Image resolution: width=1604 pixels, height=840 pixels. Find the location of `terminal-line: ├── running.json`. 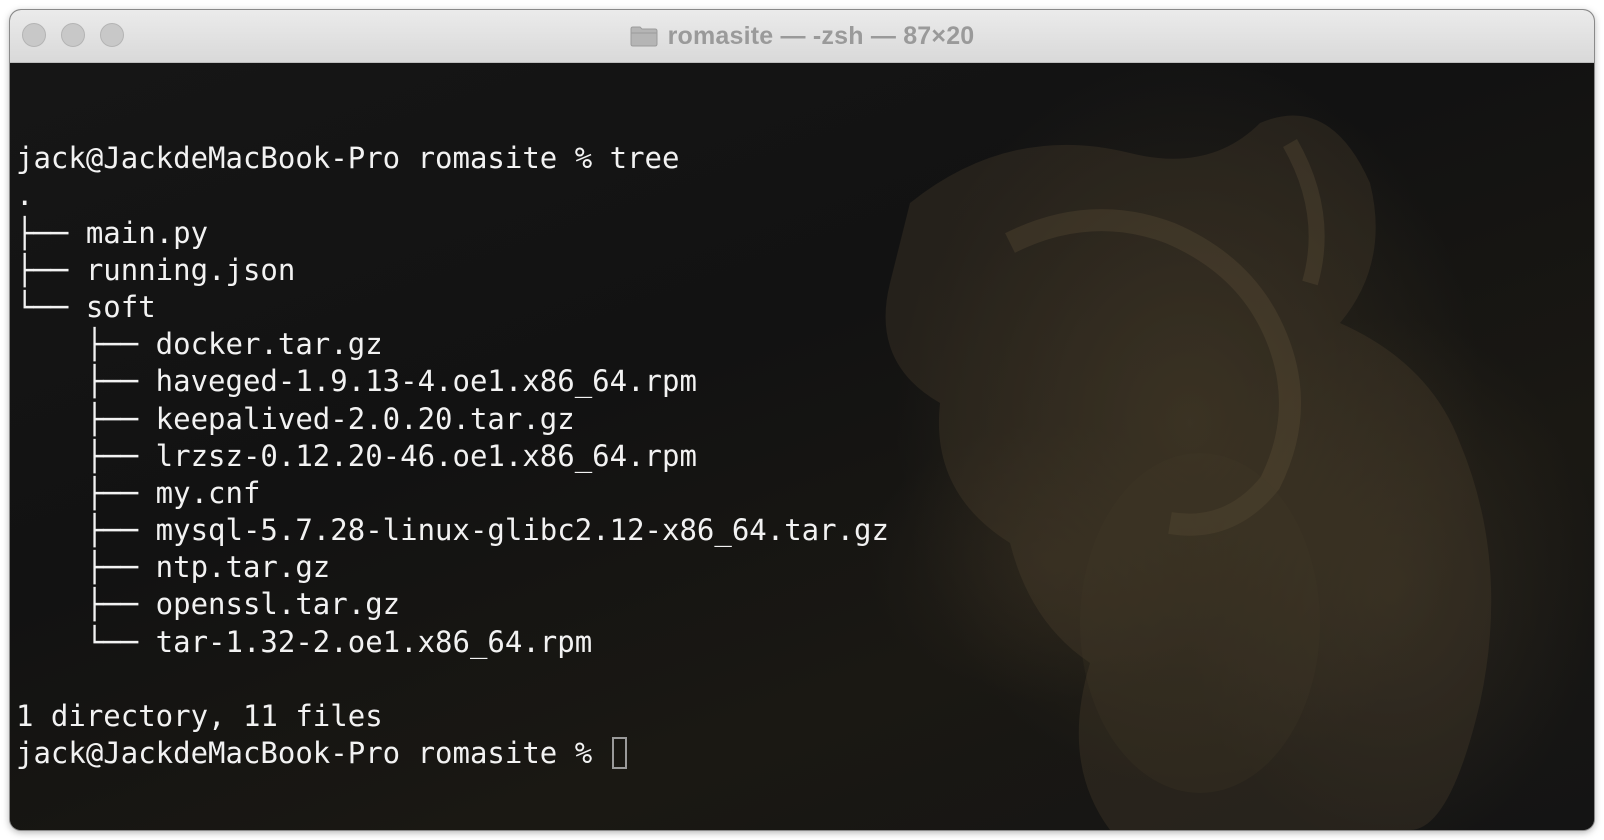

terminal-line: ├── running.json is located at coordinates (156, 269).